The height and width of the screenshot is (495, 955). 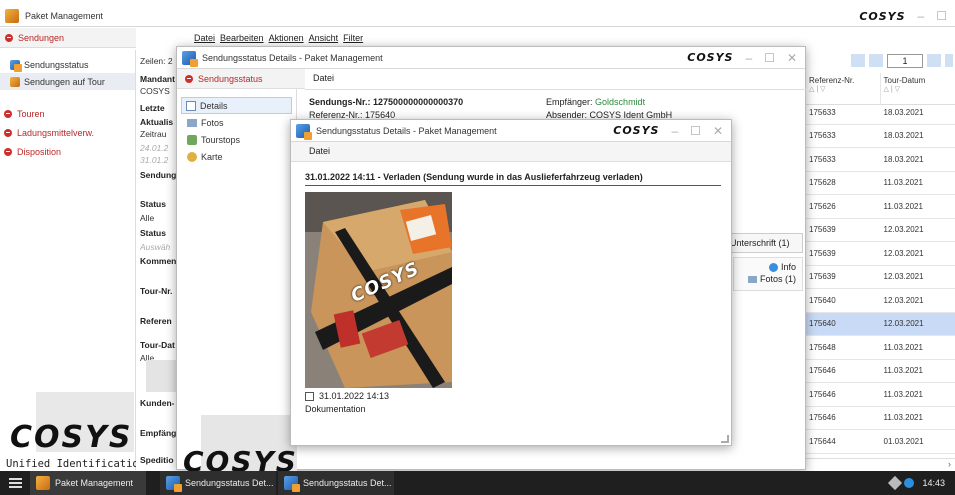 What do you see at coordinates (236, 105) in the screenshot?
I see `nav-details: Details` at bounding box center [236, 105].